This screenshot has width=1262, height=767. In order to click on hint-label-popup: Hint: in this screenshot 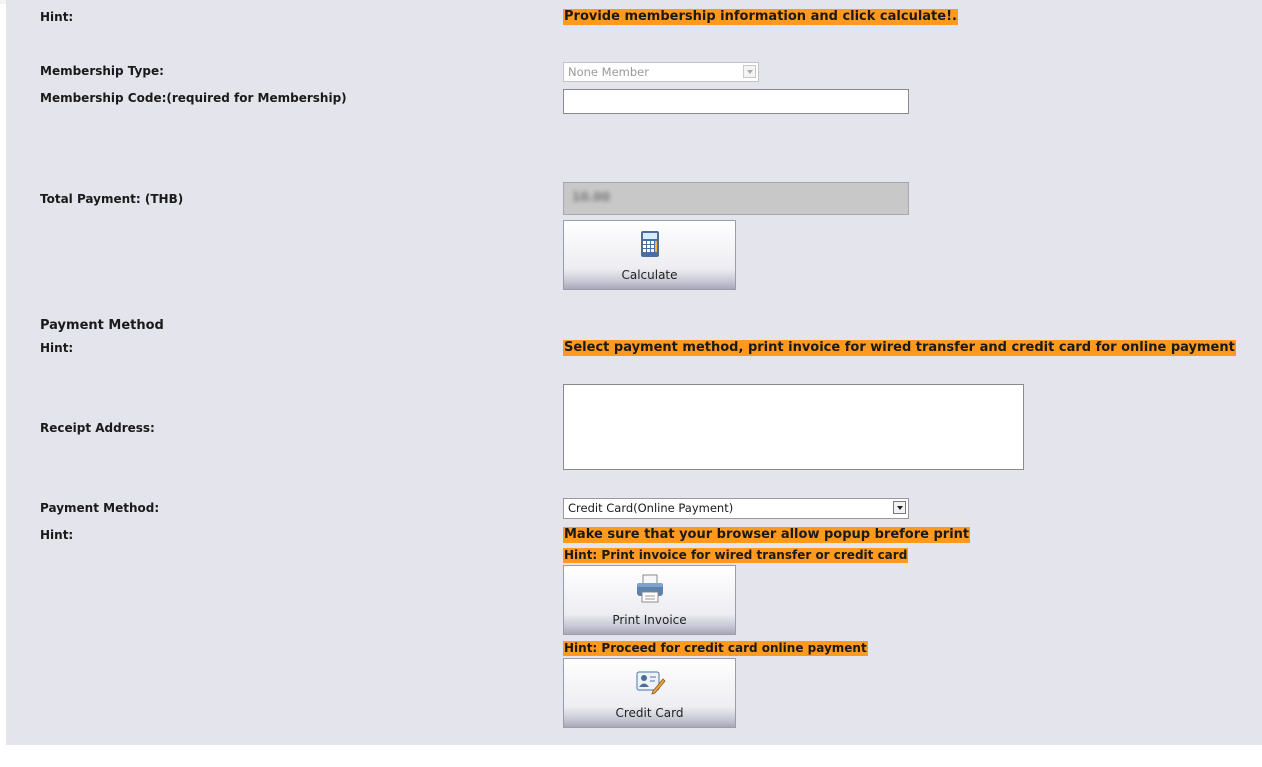, I will do `click(57, 535)`.